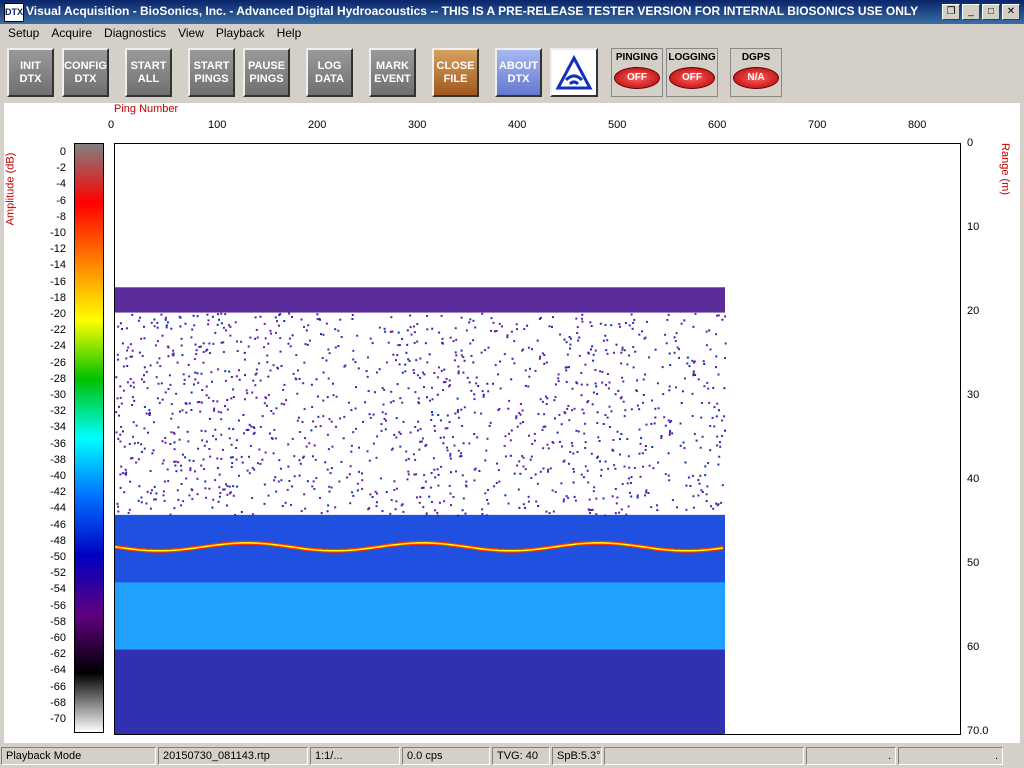 The width and height of the screenshot is (1024, 768). I want to click on logging-indicator: LOGGING OFF, so click(692, 72).